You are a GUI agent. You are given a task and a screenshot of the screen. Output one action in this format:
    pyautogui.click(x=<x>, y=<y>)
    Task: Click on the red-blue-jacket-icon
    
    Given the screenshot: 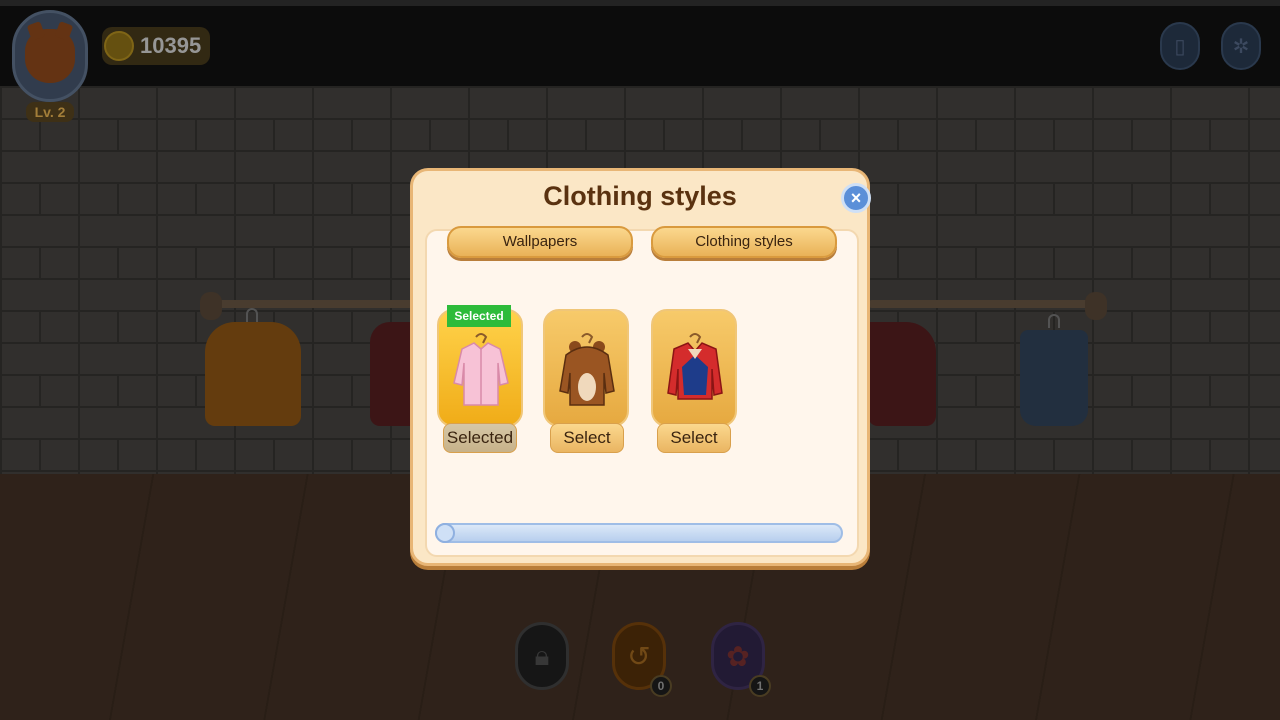 What is the action you would take?
    pyautogui.click(x=695, y=366)
    